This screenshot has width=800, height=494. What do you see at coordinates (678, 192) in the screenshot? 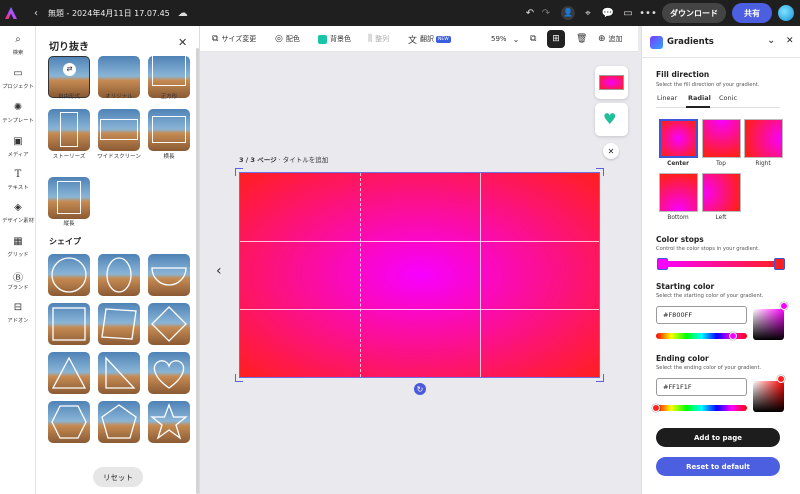
I see `direction-bottom` at bounding box center [678, 192].